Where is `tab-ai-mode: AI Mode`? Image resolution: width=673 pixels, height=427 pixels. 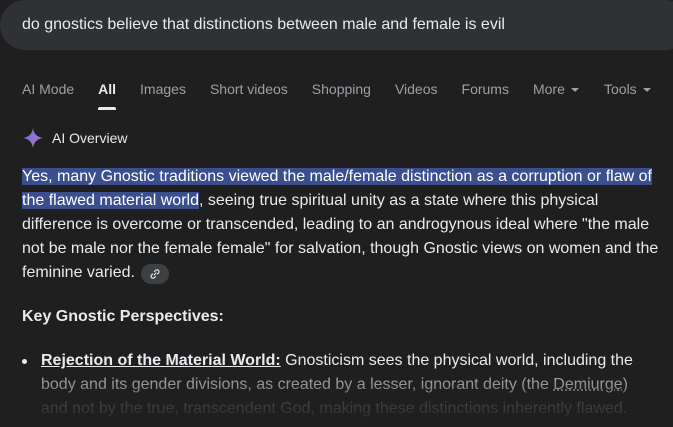 tab-ai-mode: AI Mode is located at coordinates (48, 94).